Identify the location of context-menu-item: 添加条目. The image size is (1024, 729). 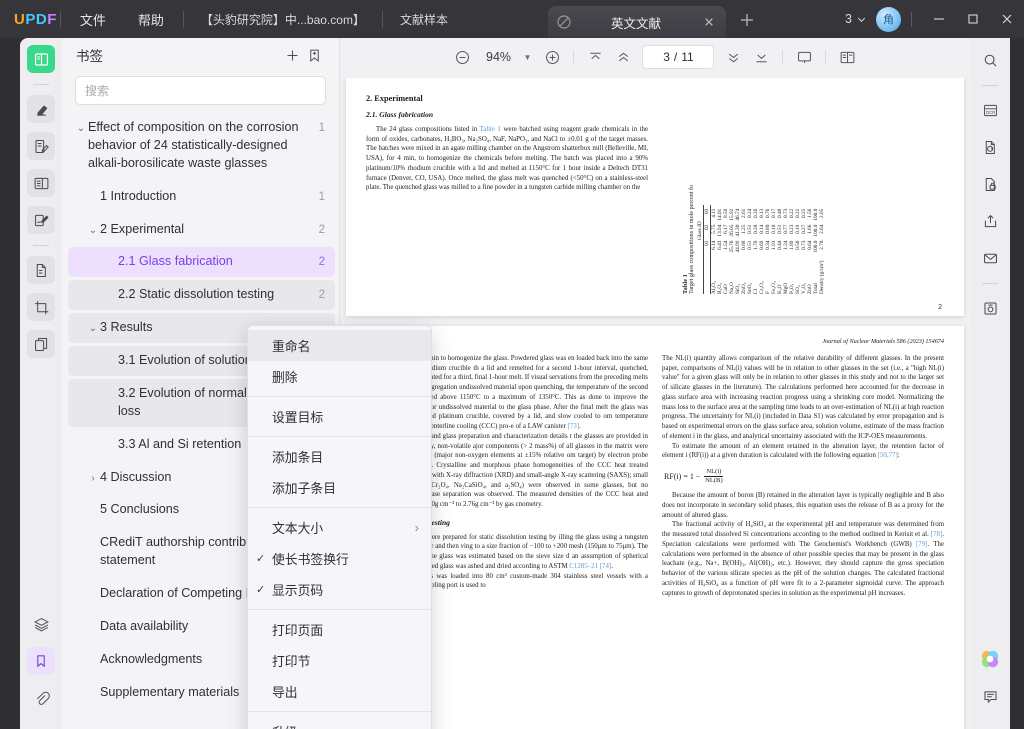
(339, 456).